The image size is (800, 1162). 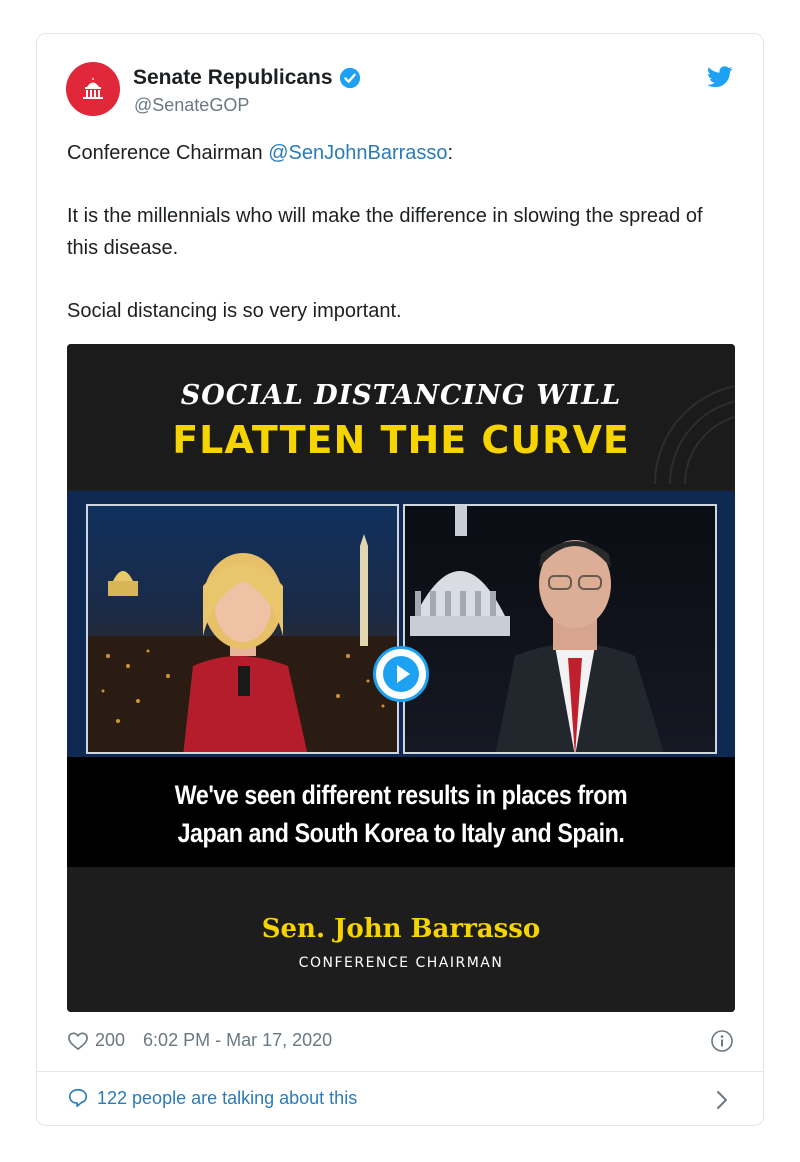 I want to click on author-name-row: Senate Republicans, so click(x=247, y=78).